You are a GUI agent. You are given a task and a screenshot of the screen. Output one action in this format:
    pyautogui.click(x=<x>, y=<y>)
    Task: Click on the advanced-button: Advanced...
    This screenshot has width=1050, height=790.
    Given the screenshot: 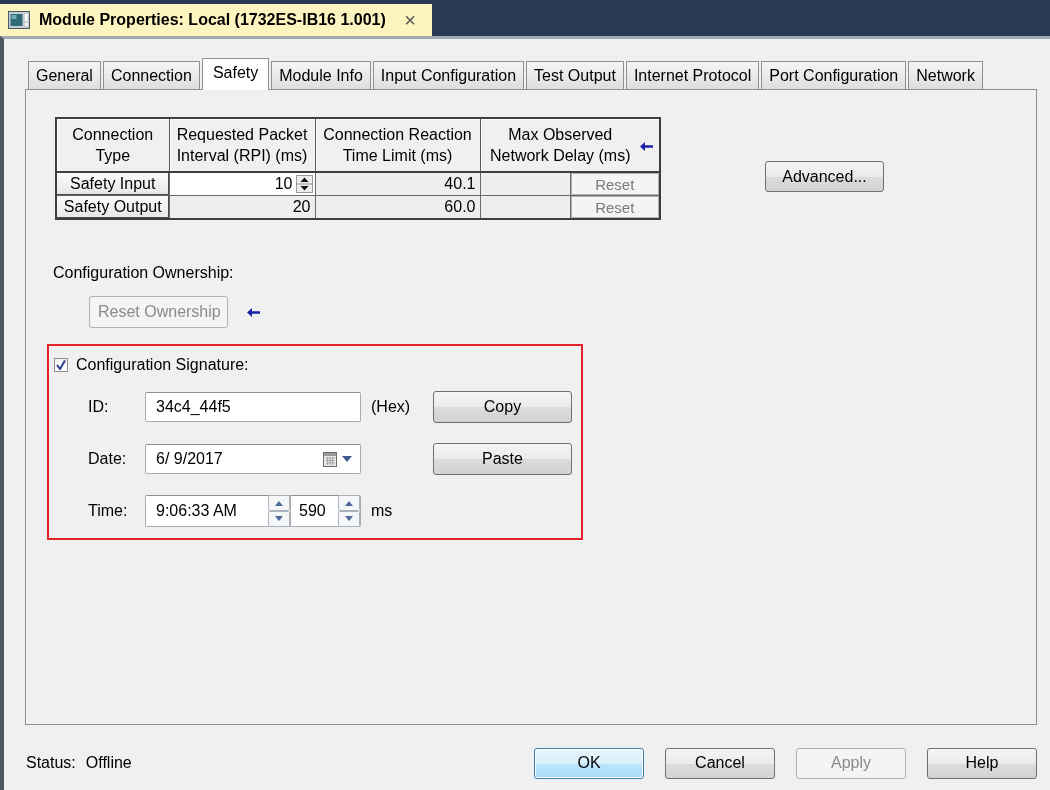 What is the action you would take?
    pyautogui.click(x=824, y=176)
    